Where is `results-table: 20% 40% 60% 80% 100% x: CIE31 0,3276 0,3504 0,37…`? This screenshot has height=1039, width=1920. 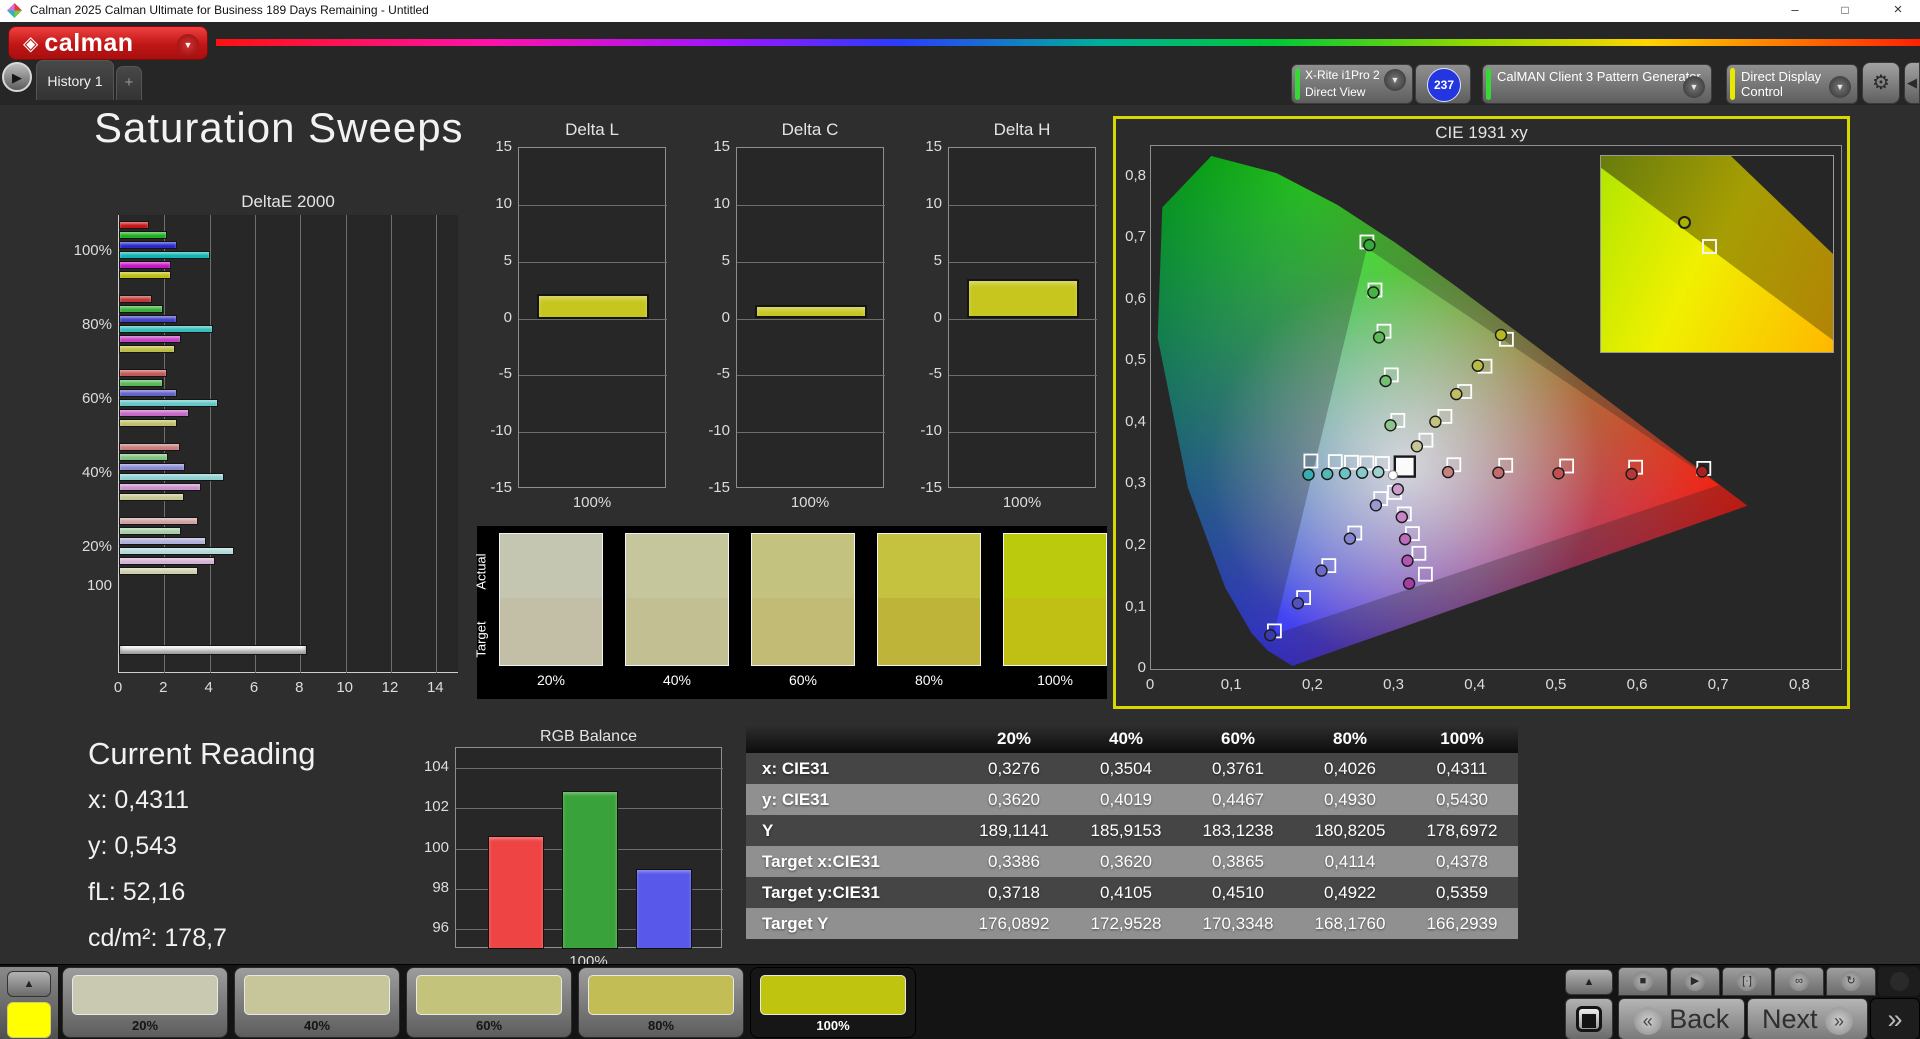
results-table: 20% 40% 60% 80% 100% x: CIE31 0,3276 0,3504 0,37… is located at coordinates (1132, 832).